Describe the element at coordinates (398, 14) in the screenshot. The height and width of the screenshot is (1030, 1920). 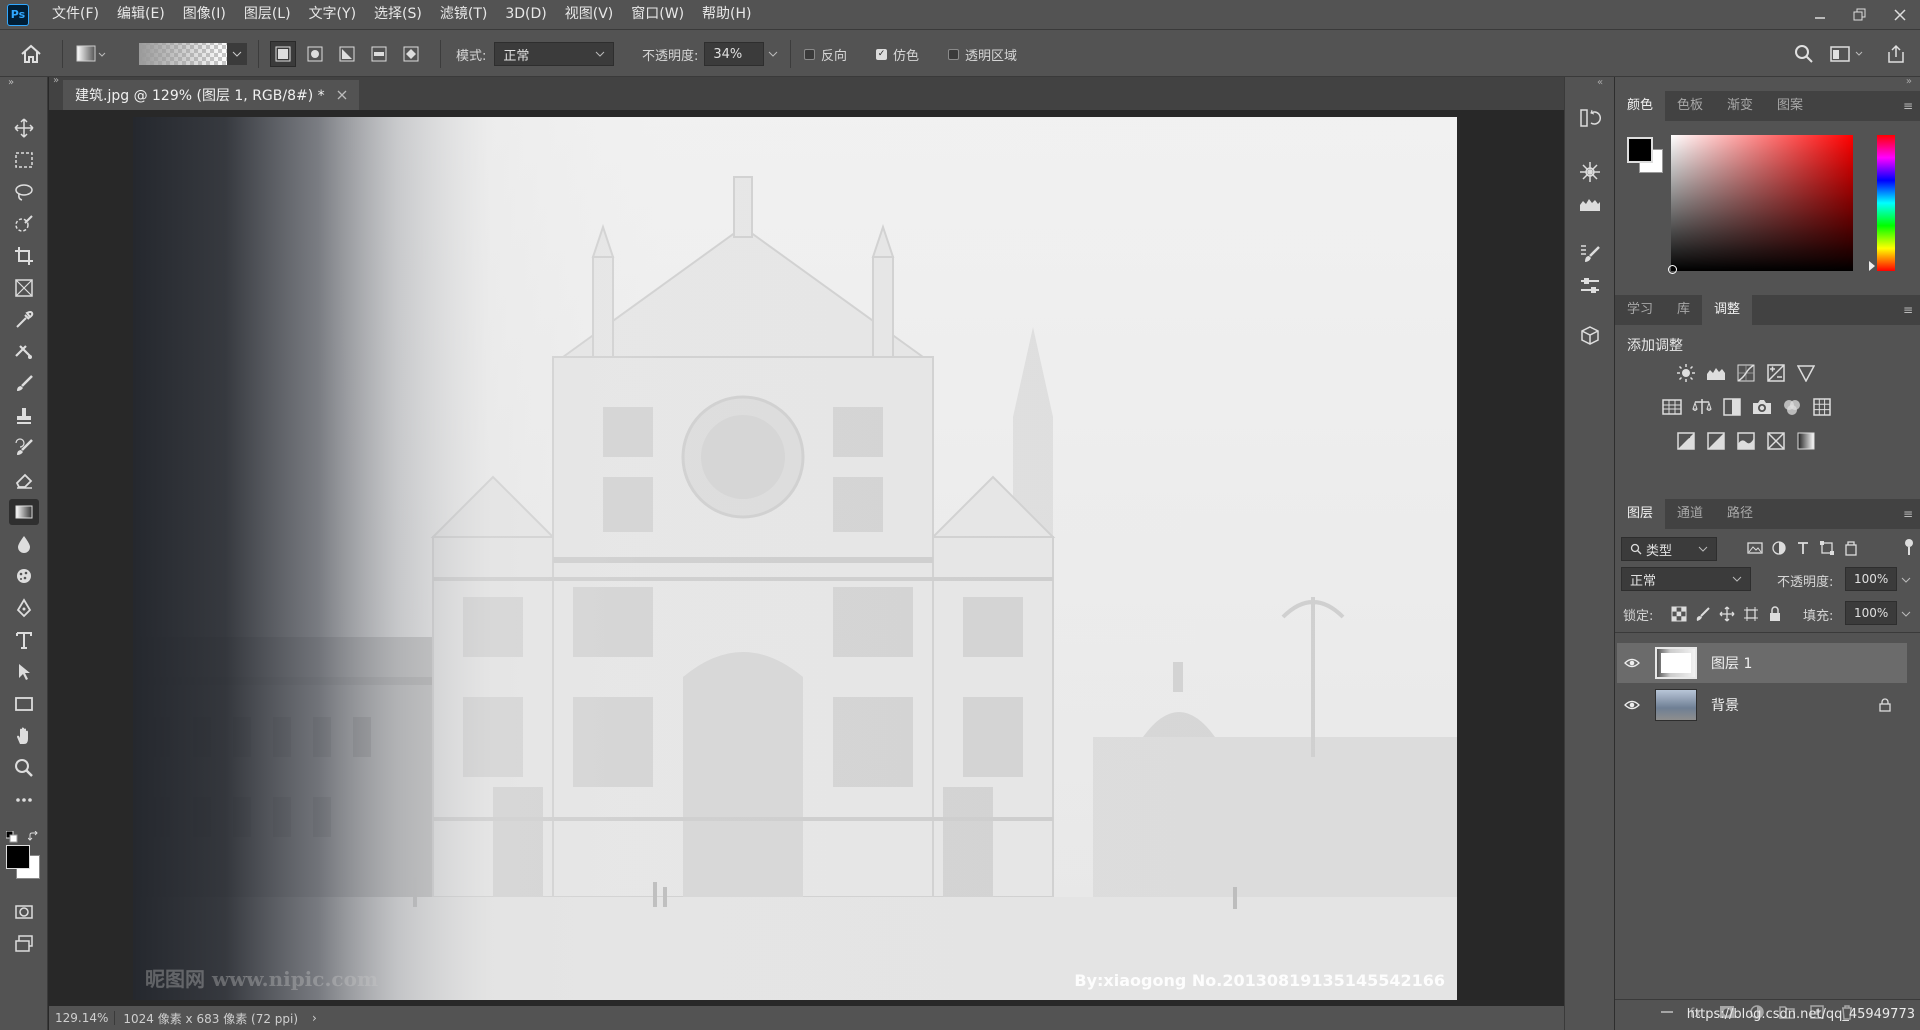
I see `menu-select: 选择(S)` at that location.